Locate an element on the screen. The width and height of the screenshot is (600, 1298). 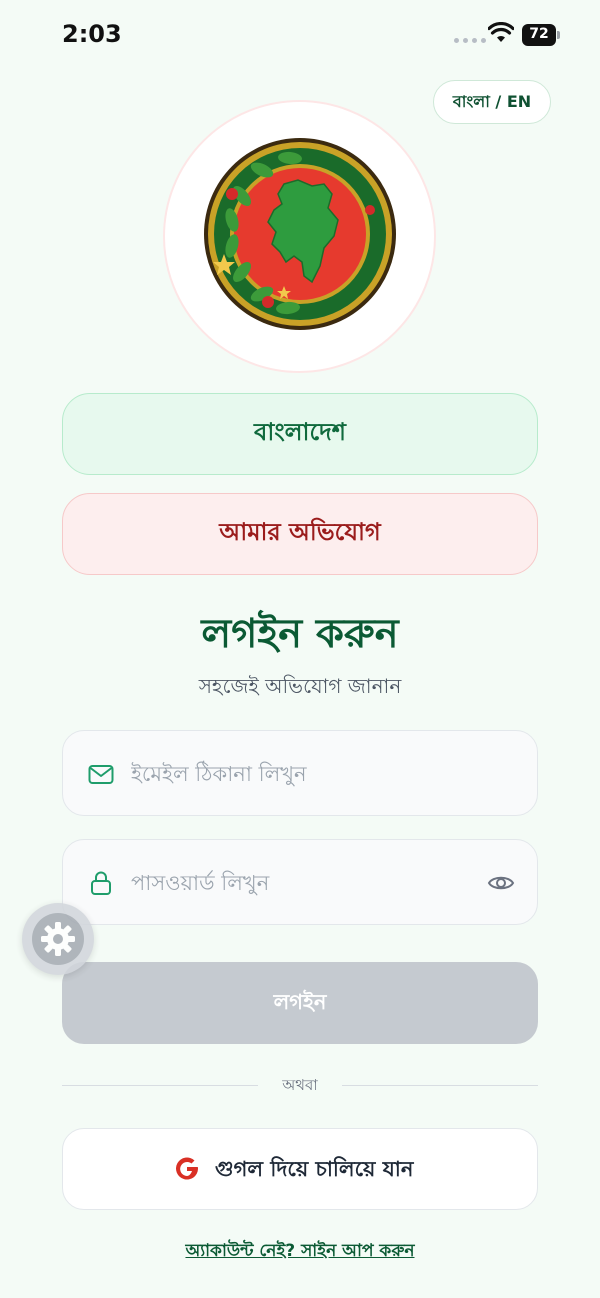
battery-icon: 72 is located at coordinates (542, 35).